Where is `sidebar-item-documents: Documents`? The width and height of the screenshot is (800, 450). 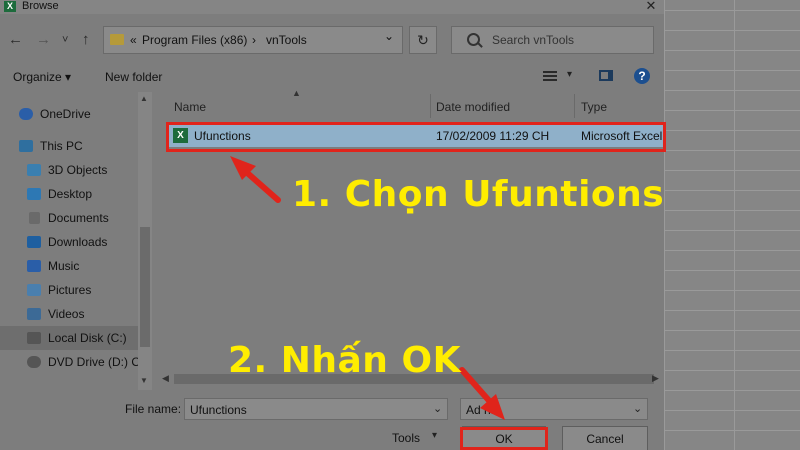
sidebar-item-documents: Documents is located at coordinates (69, 218).